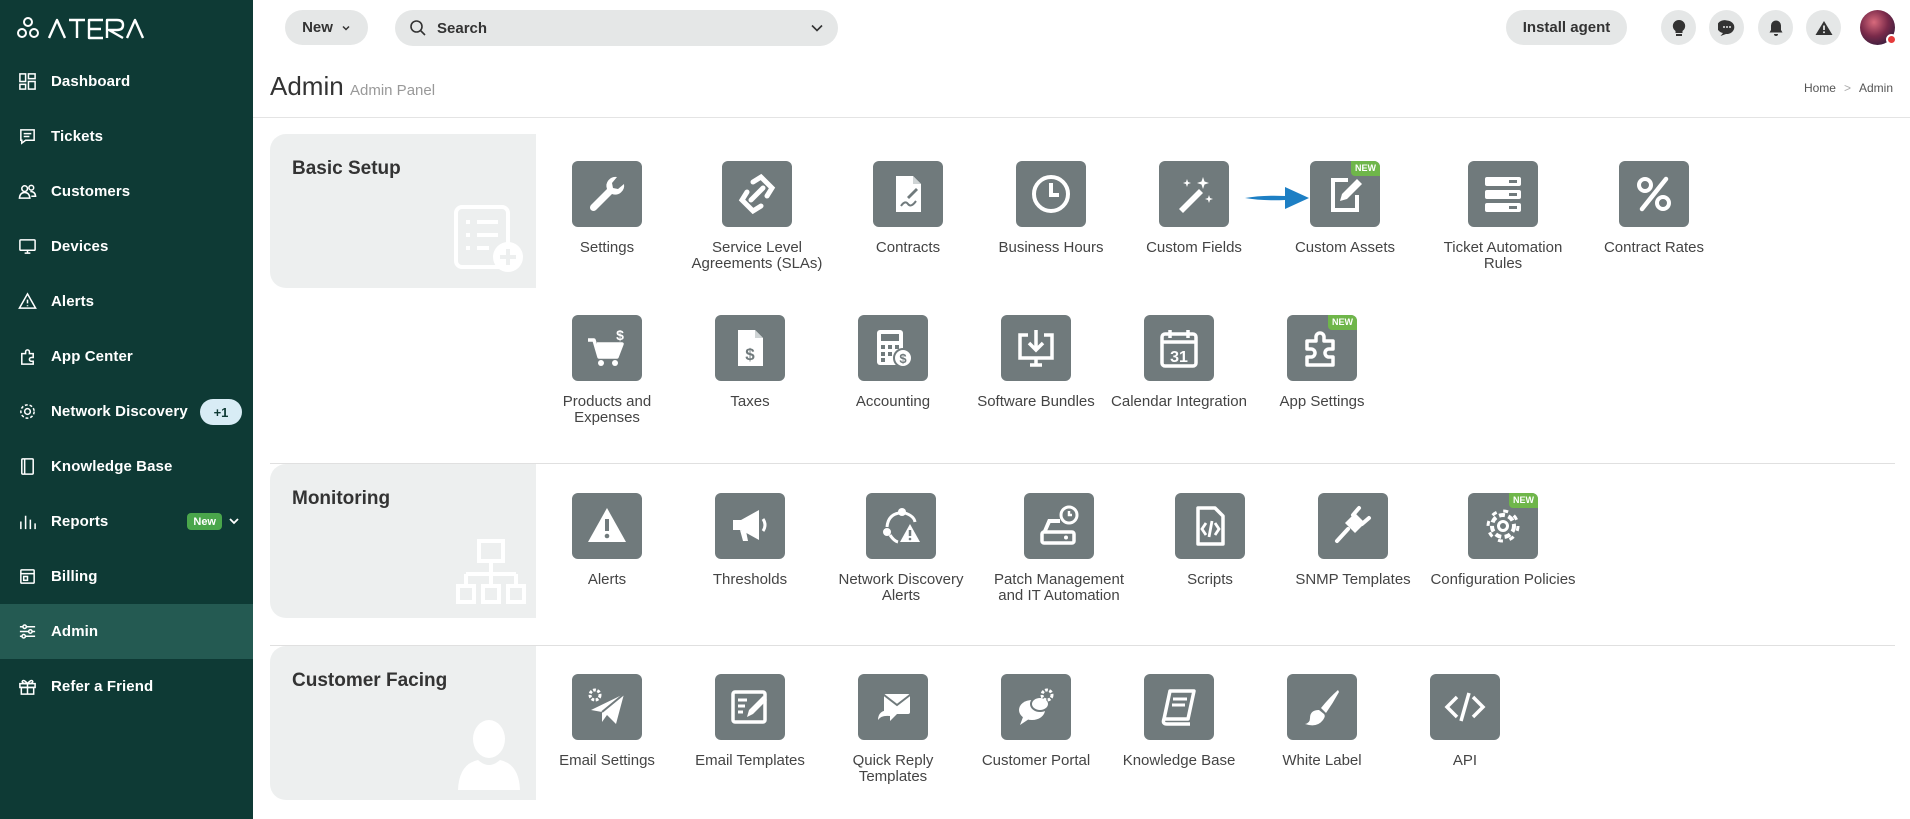 The width and height of the screenshot is (1910, 819). What do you see at coordinates (403, 723) in the screenshot?
I see `customer-facing-panel: Customer Facing` at bounding box center [403, 723].